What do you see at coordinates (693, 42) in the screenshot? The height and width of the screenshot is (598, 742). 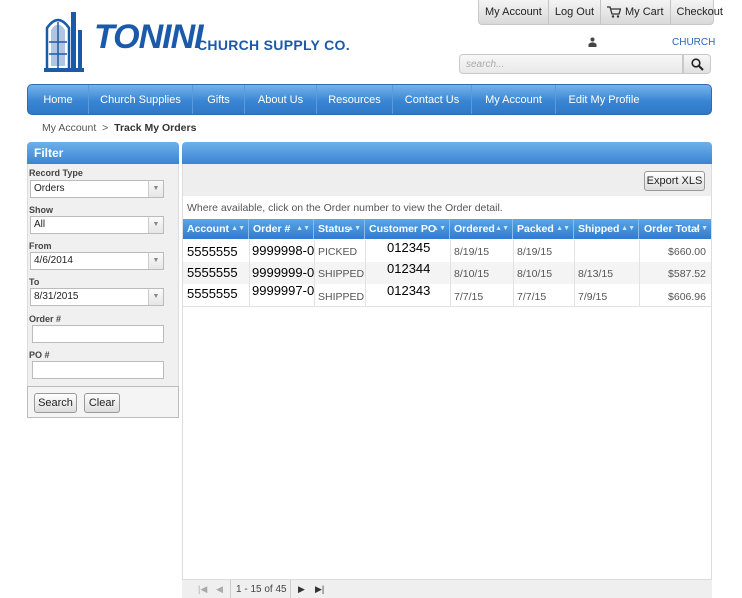 I see `church-link: CHURCH` at bounding box center [693, 42].